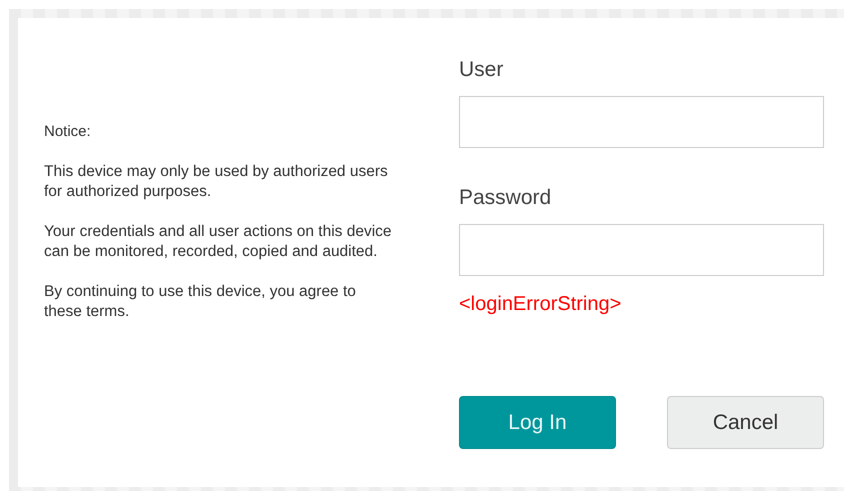 This screenshot has width=844, height=491. I want to click on field-label: User, so click(481, 70).